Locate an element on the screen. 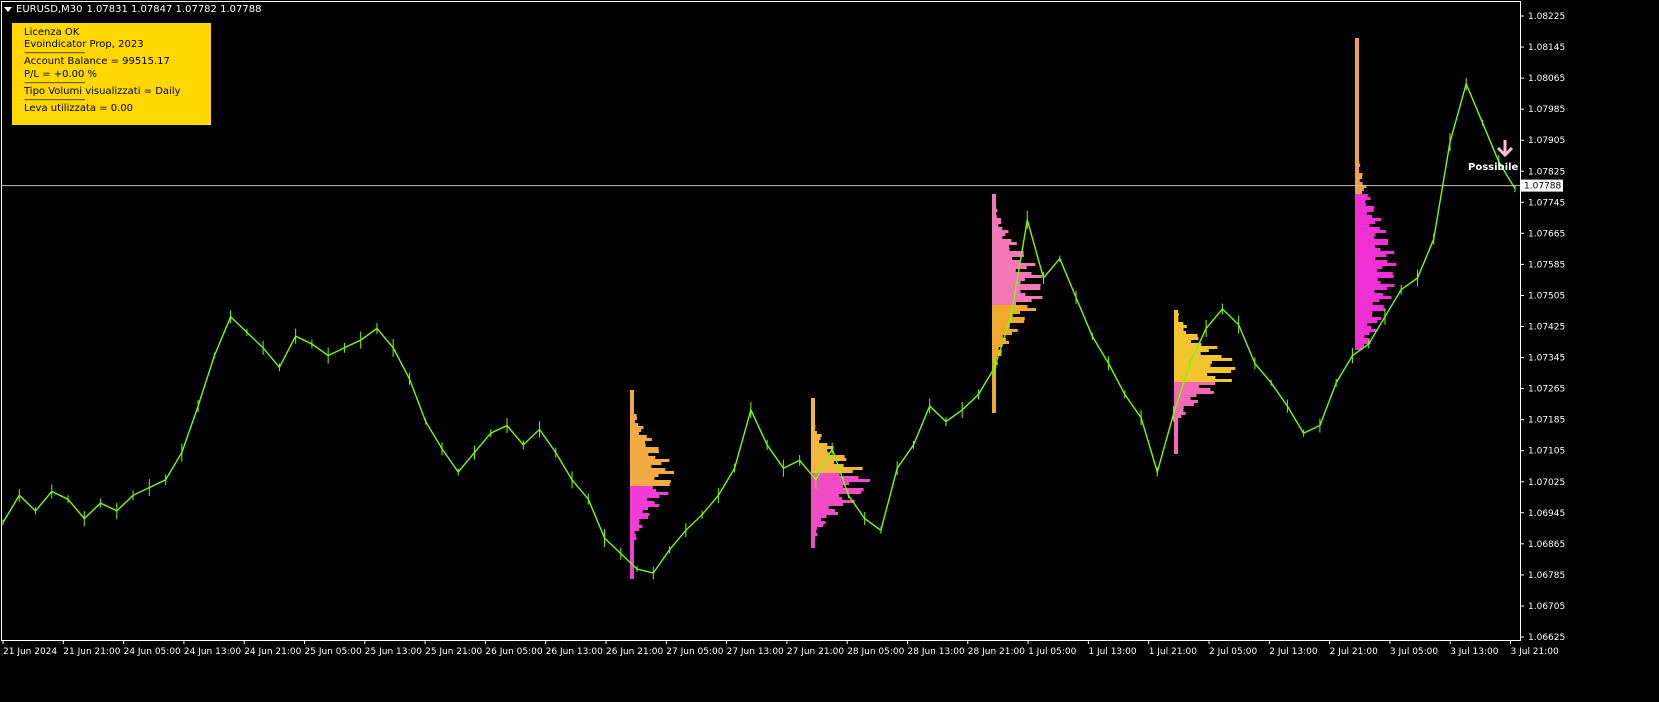 The width and height of the screenshot is (1659, 702). x-tick-label: 25 Jun 13:00 is located at coordinates (393, 652).